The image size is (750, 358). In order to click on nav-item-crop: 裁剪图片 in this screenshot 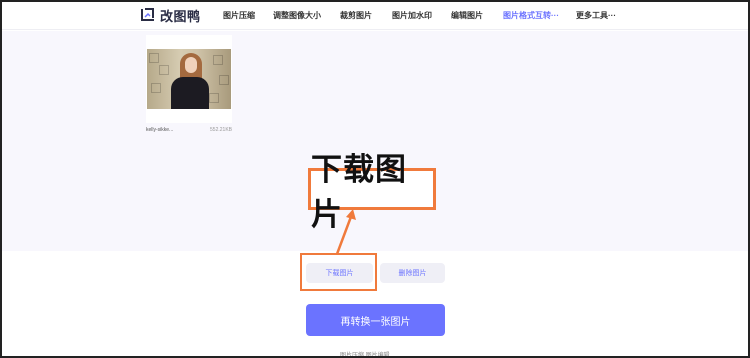, I will do `click(356, 15)`.